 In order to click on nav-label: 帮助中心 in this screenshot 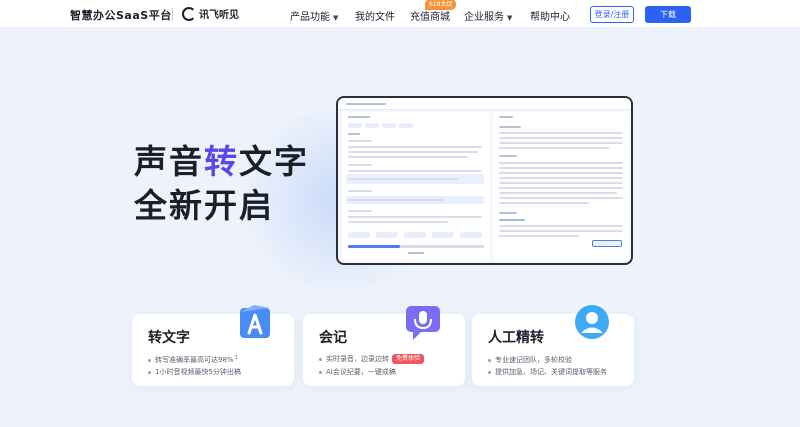, I will do `click(550, 17)`.